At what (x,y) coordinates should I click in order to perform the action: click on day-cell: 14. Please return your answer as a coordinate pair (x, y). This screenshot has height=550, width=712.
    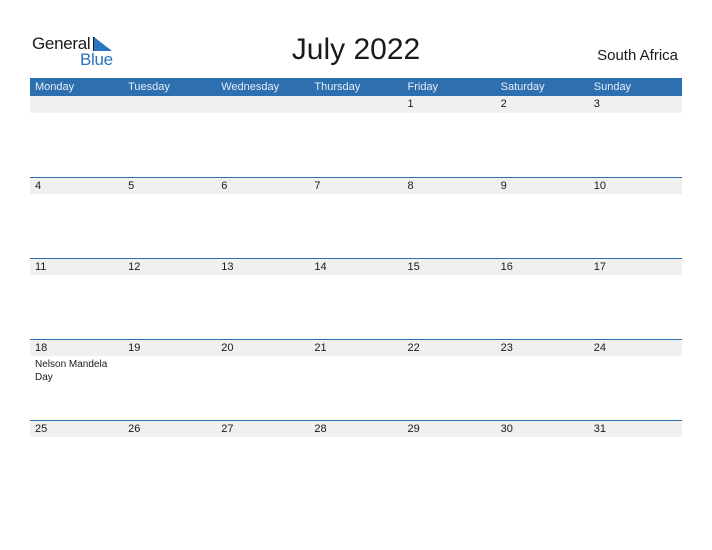
    Looking at the image, I should click on (355, 267).